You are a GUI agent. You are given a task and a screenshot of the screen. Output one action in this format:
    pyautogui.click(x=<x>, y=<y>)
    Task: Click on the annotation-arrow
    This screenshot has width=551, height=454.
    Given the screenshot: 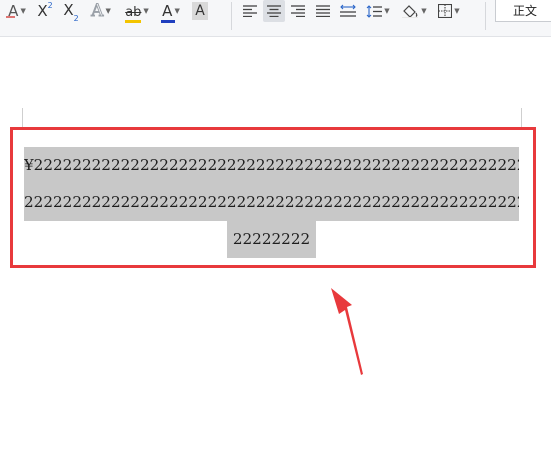 What is the action you would take?
    pyautogui.click(x=347, y=331)
    